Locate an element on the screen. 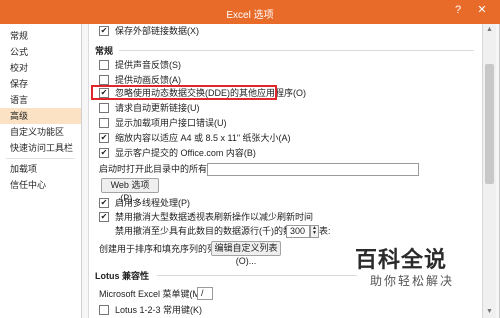 This screenshot has height=318, width=500. title-bar: Excel 选项 ? ✕ is located at coordinates (250, 12).